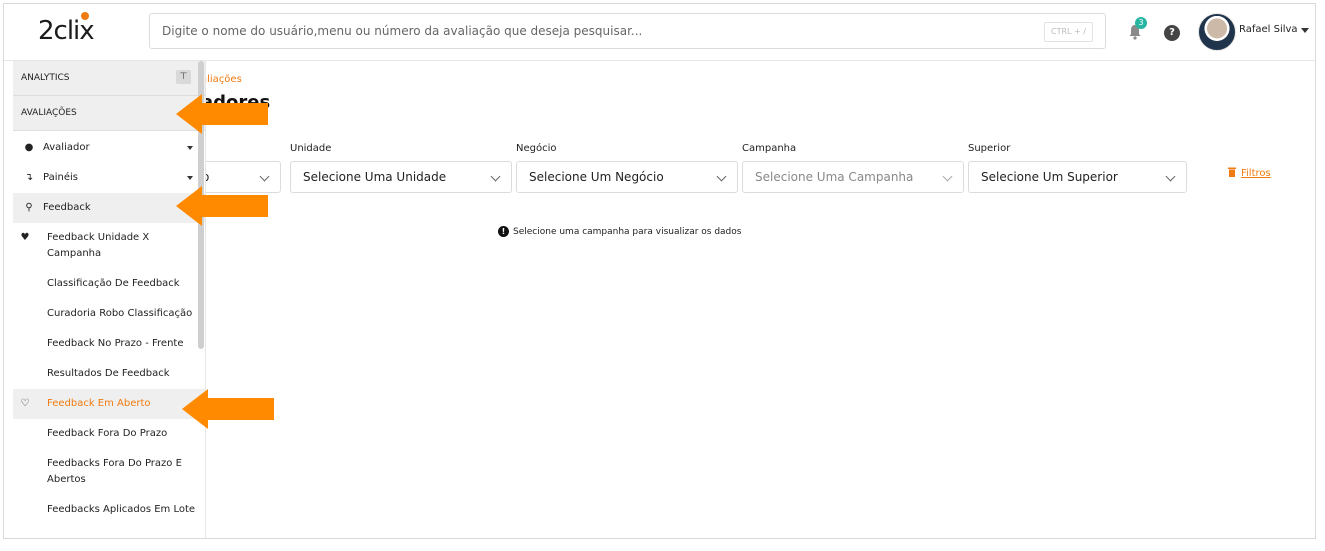  I want to click on filter-label-negocio: Negócio, so click(536, 148).